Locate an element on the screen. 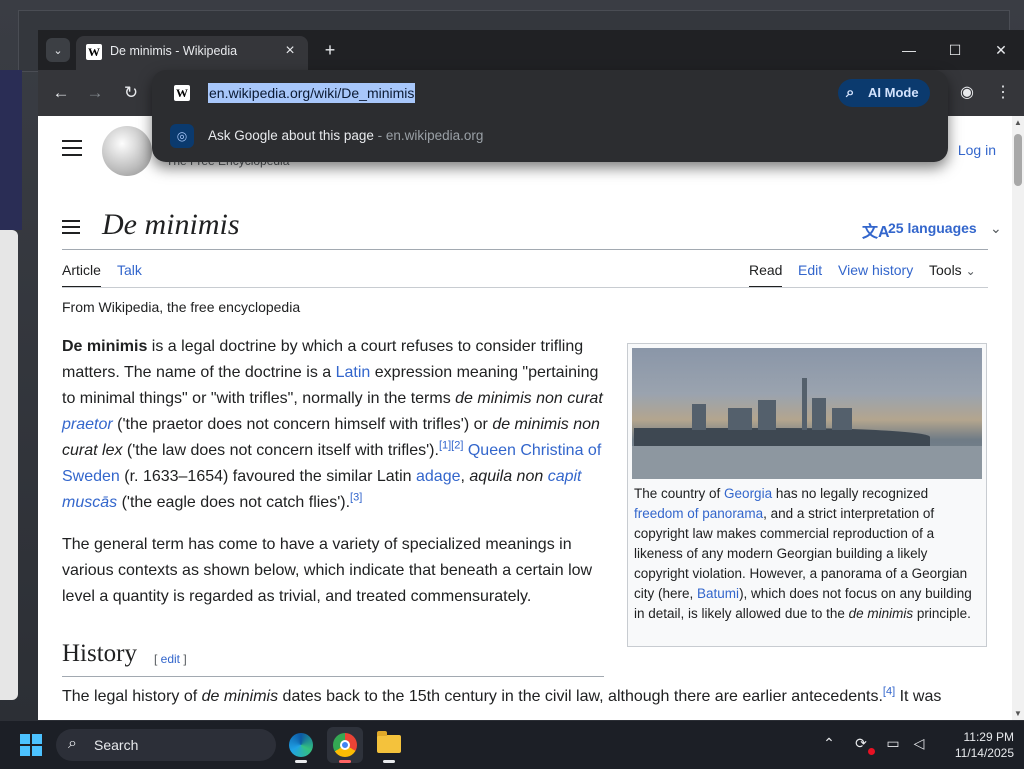 This screenshot has height=769, width=1024. tab-read: Read is located at coordinates (766, 275).